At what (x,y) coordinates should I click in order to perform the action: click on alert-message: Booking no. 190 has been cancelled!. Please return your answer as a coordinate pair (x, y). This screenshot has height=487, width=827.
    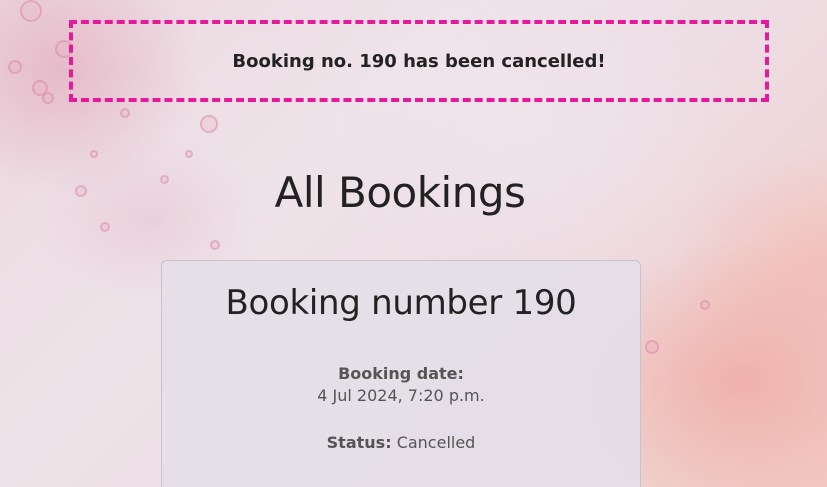
    Looking at the image, I should click on (419, 61).